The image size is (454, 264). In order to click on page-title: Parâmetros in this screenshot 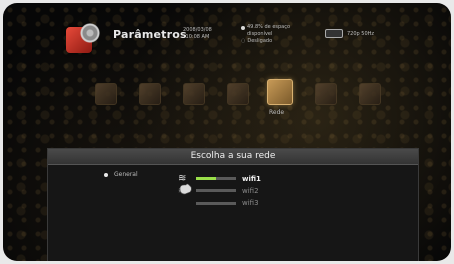, I will do `click(150, 34)`.